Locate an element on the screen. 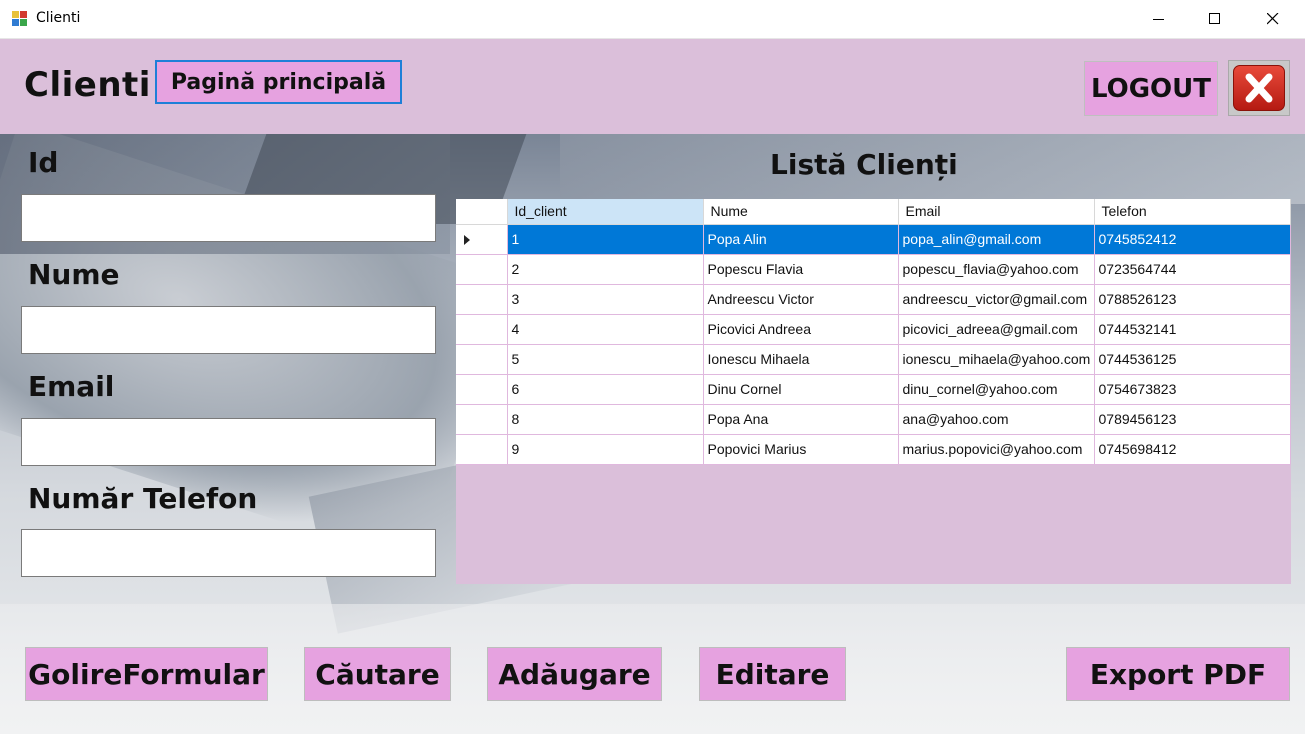 The image size is (1305, 734). edit-button: Editare is located at coordinates (772, 674).